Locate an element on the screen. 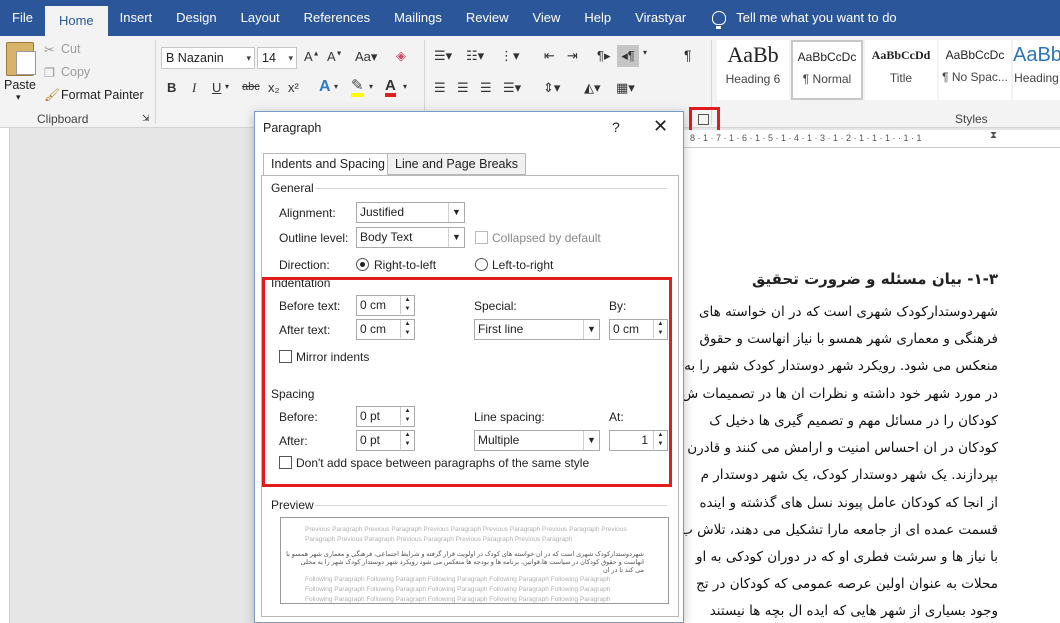 Image resolution: width=1060 pixels, height=623 pixels. rtl-radio is located at coordinates (362, 264).